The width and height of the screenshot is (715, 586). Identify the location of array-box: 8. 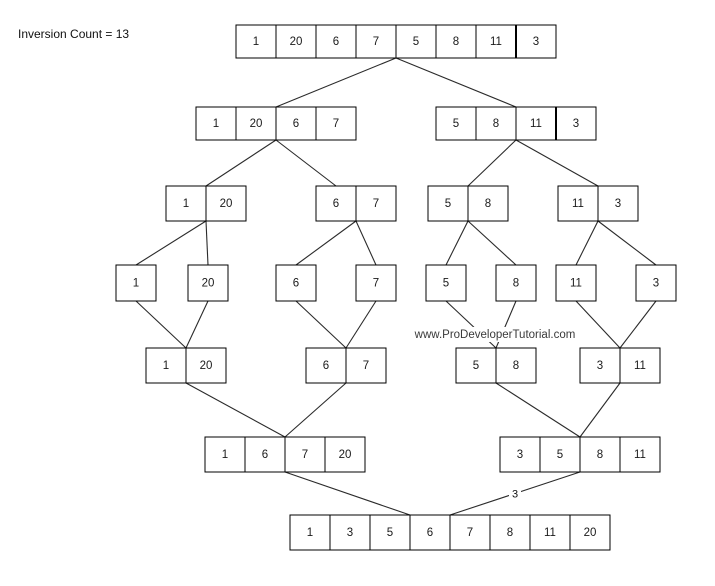
(516, 283).